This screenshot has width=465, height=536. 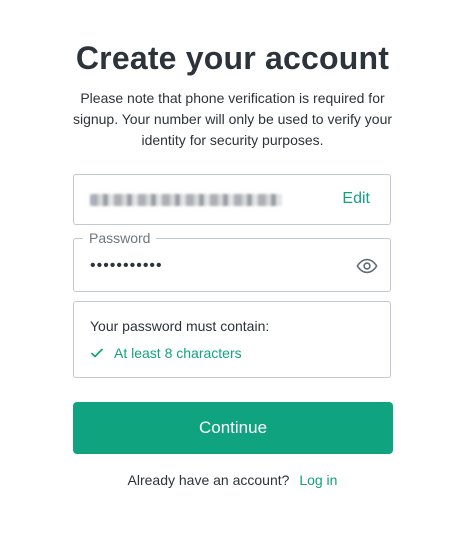 I want to click on password-field: Password, so click(x=232, y=261).